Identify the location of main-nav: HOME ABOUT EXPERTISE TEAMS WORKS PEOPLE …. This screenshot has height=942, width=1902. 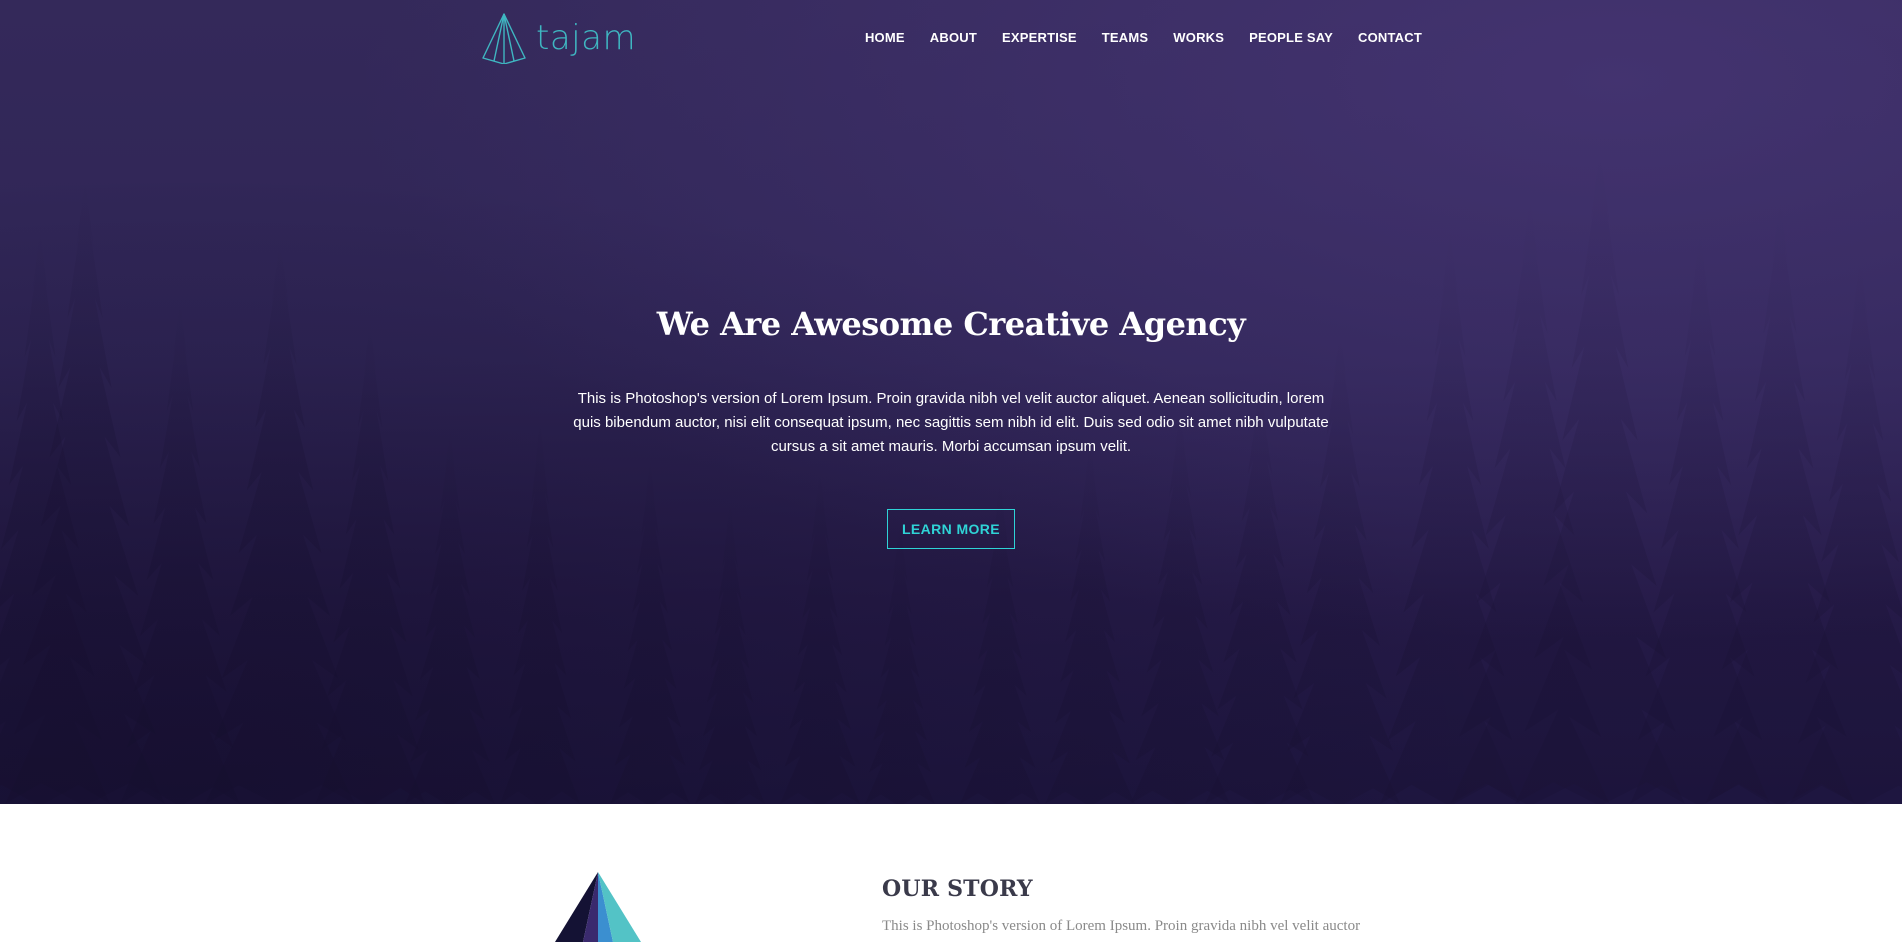
(1143, 37).